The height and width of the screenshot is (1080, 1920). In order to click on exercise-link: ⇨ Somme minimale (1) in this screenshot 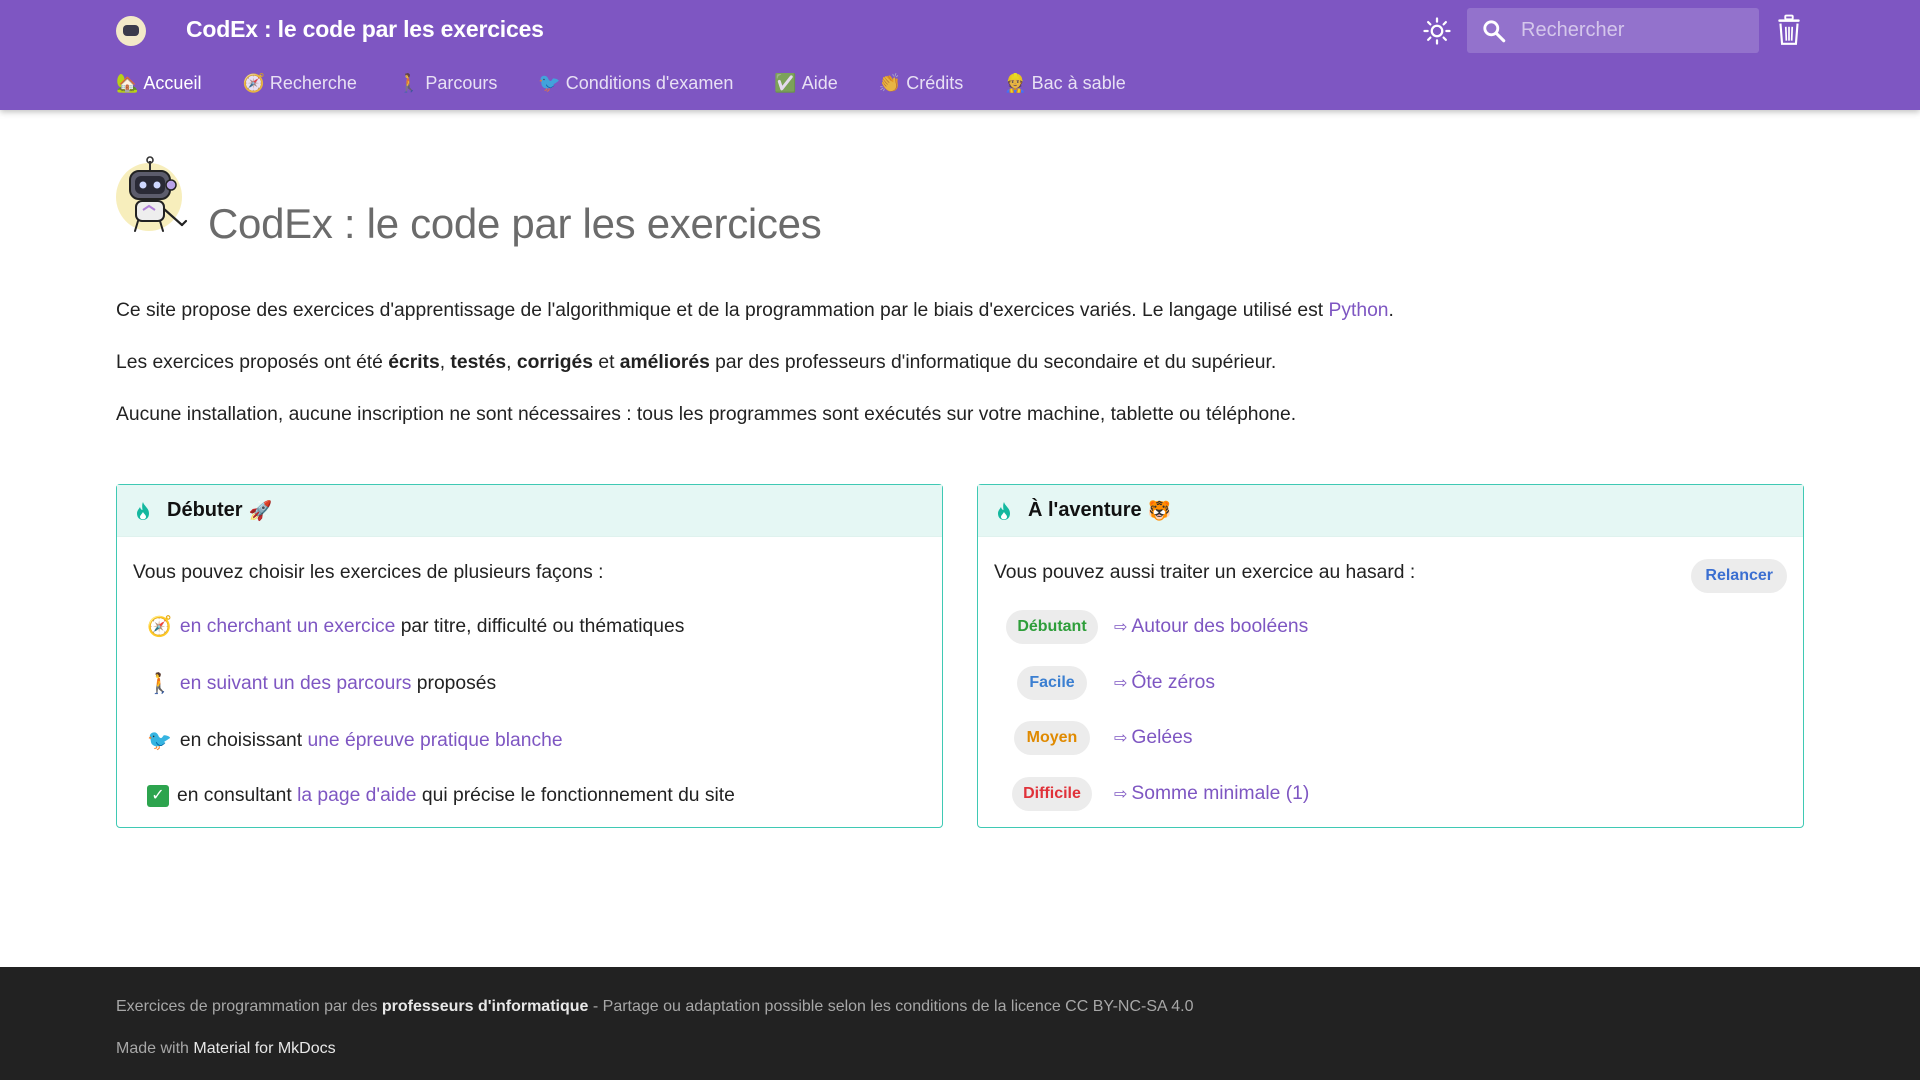, I will do `click(1211, 794)`.